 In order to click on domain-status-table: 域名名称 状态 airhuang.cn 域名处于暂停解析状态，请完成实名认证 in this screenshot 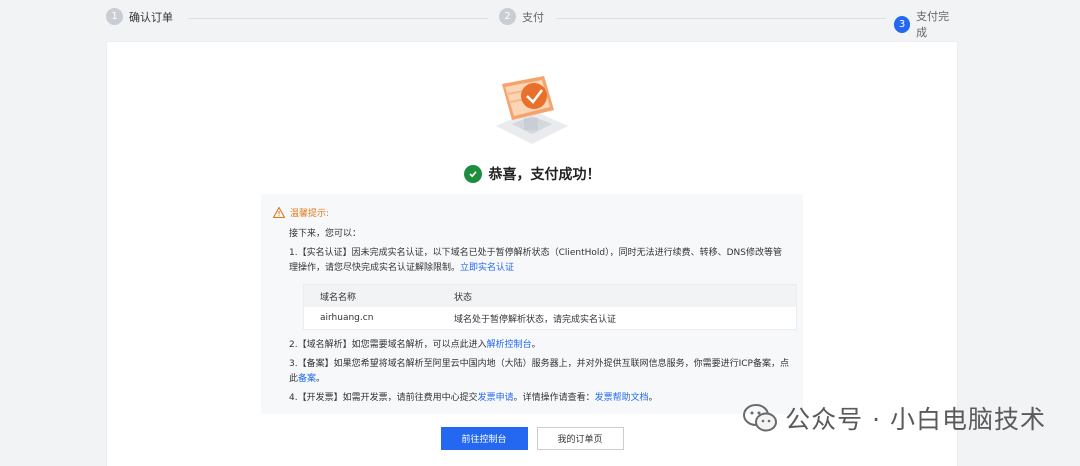, I will do `click(550, 307)`.